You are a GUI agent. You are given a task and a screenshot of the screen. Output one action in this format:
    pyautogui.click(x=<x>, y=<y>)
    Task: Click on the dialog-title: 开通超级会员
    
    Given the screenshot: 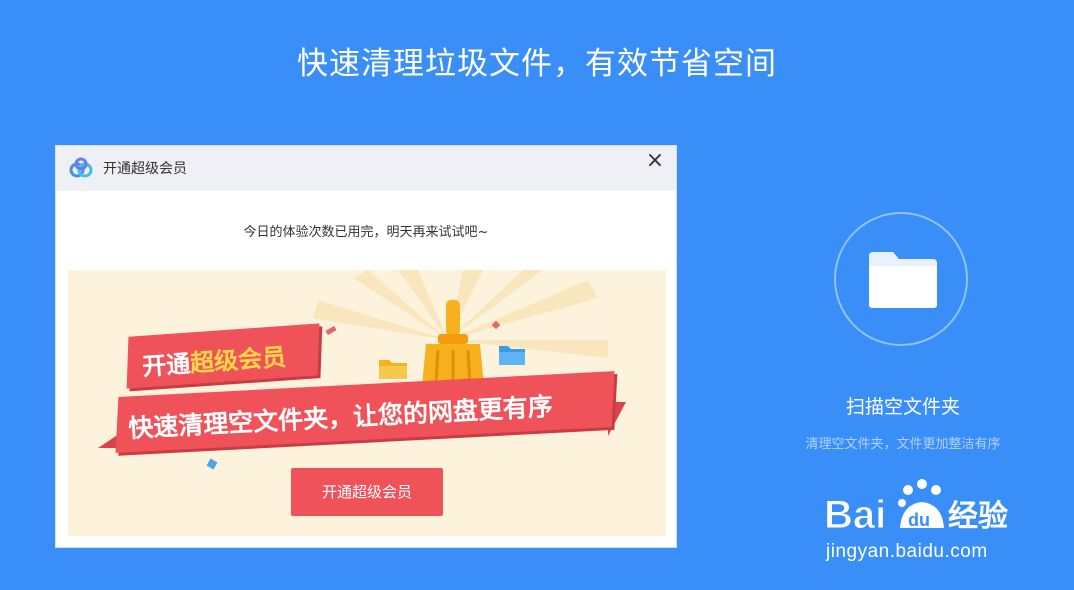 What is the action you would take?
    pyautogui.click(x=145, y=169)
    